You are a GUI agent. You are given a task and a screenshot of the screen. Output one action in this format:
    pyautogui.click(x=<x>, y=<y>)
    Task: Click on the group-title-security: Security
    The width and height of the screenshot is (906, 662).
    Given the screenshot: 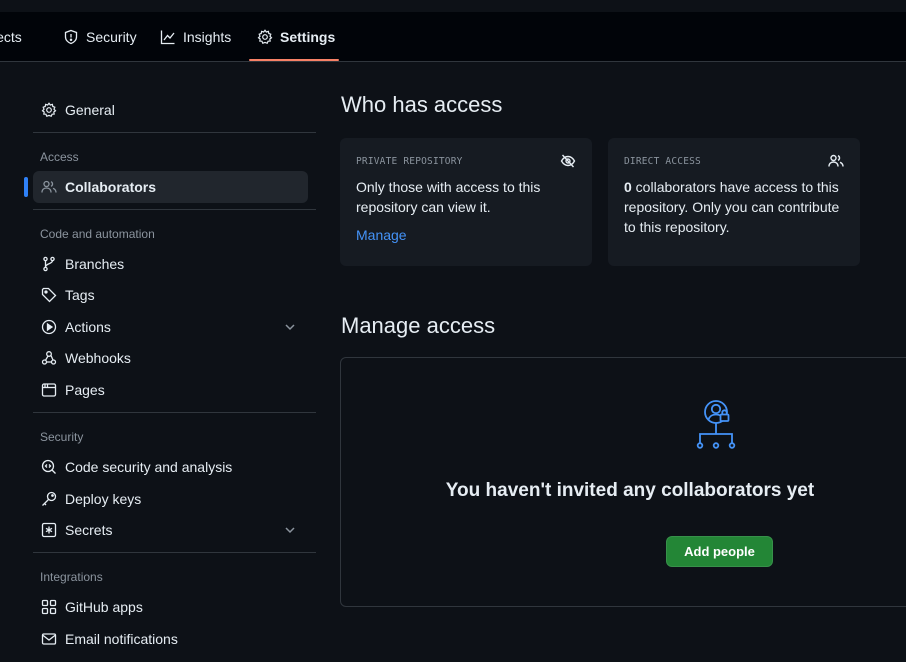 What is the action you would take?
    pyautogui.click(x=62, y=437)
    